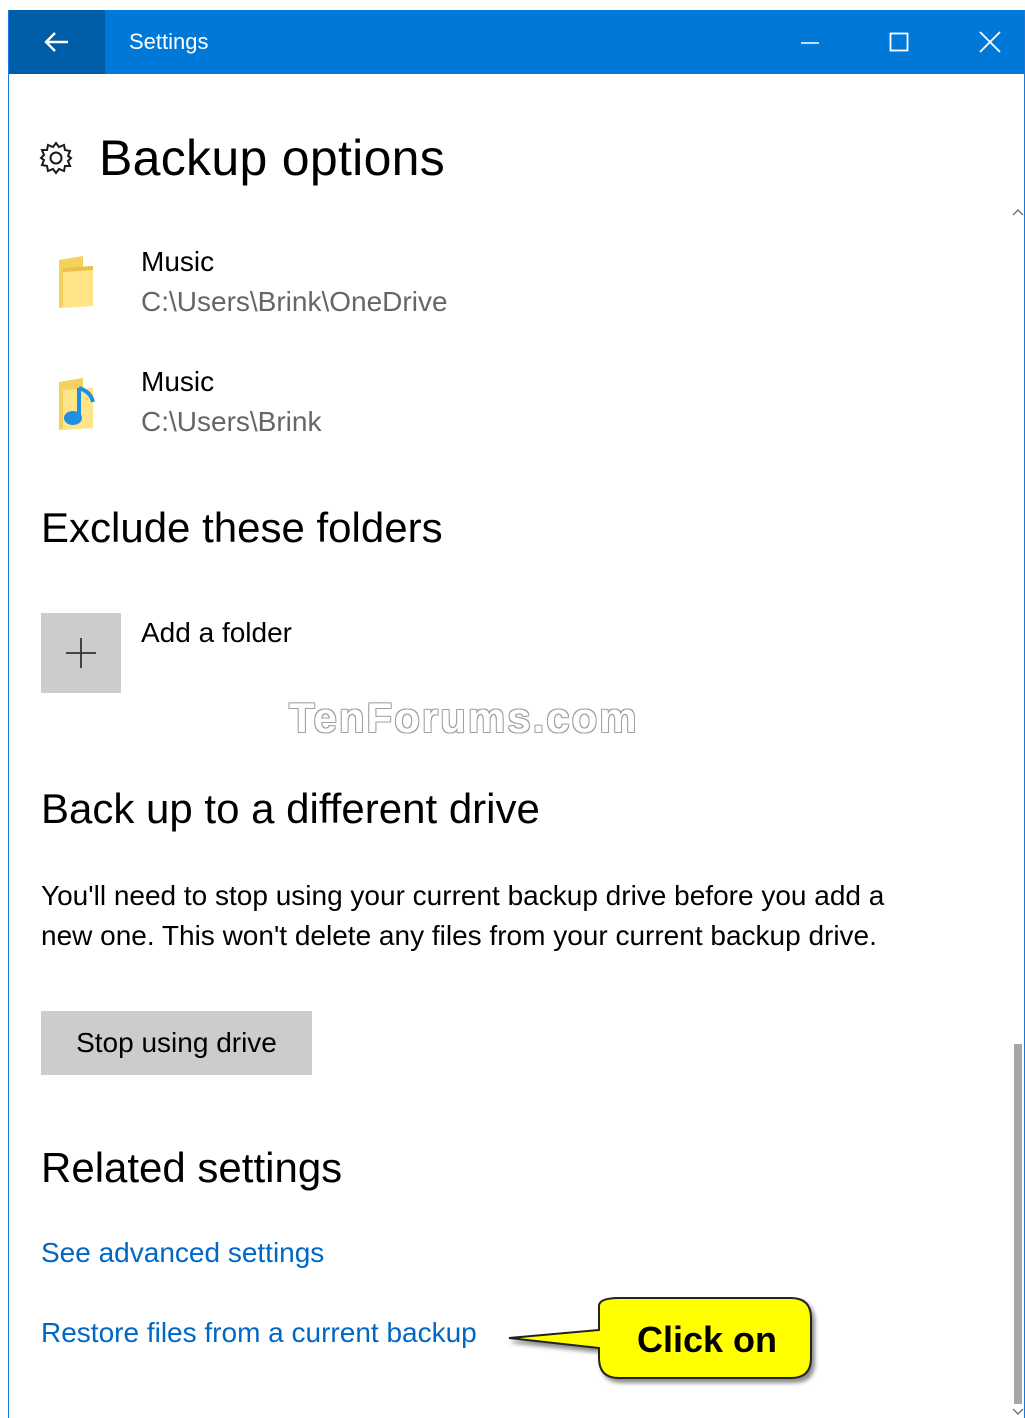  I want to click on minimize-icon, so click(810, 43).